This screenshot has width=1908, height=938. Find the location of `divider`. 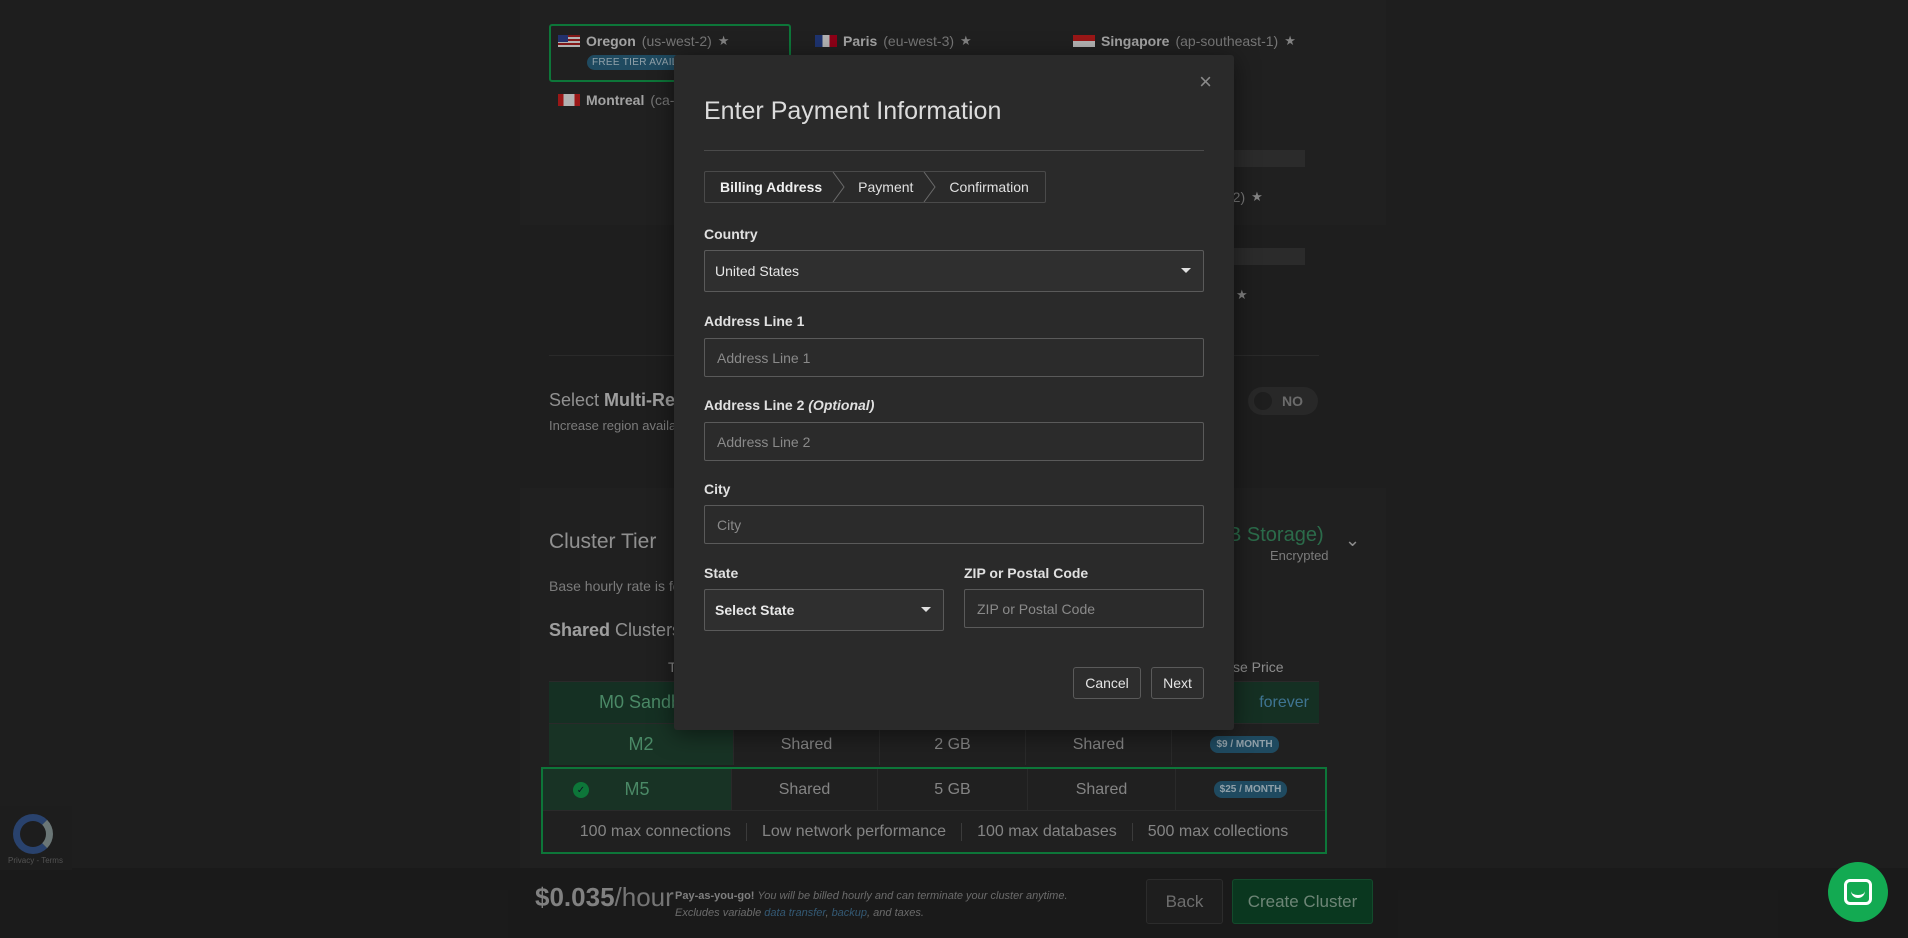

divider is located at coordinates (954, 150).